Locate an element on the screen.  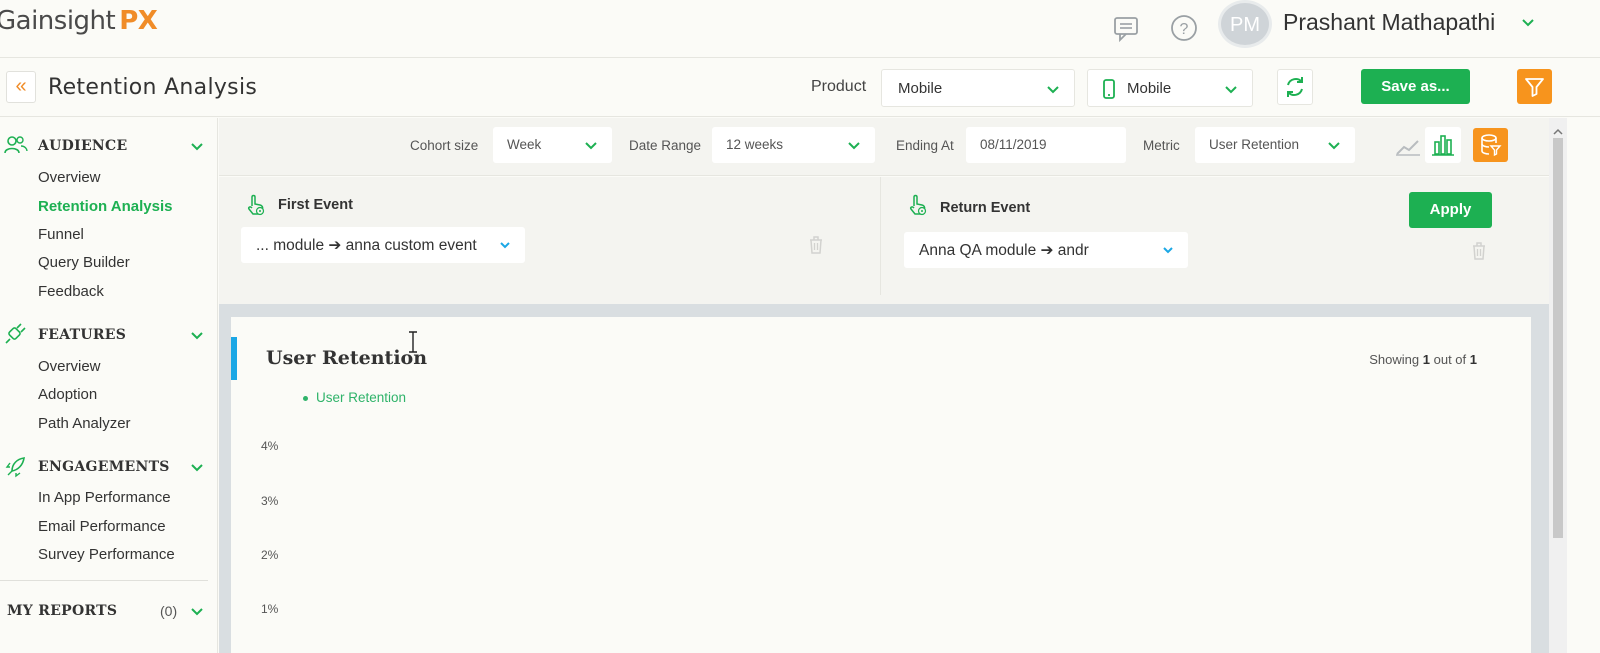
product-select-value: Mobile is located at coordinates (920, 88).